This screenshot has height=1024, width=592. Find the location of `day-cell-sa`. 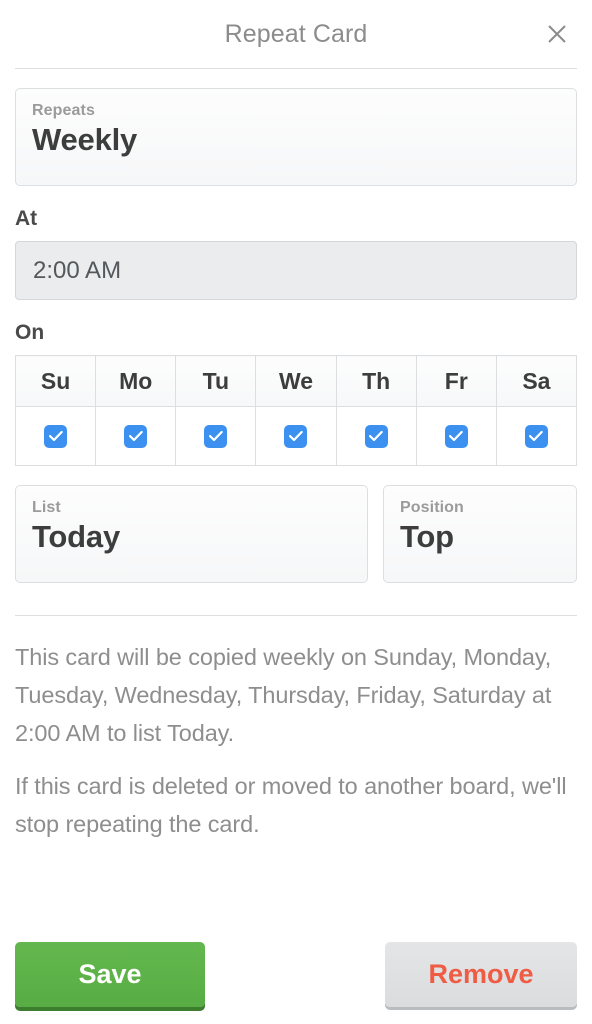

day-cell-sa is located at coordinates (536, 436).